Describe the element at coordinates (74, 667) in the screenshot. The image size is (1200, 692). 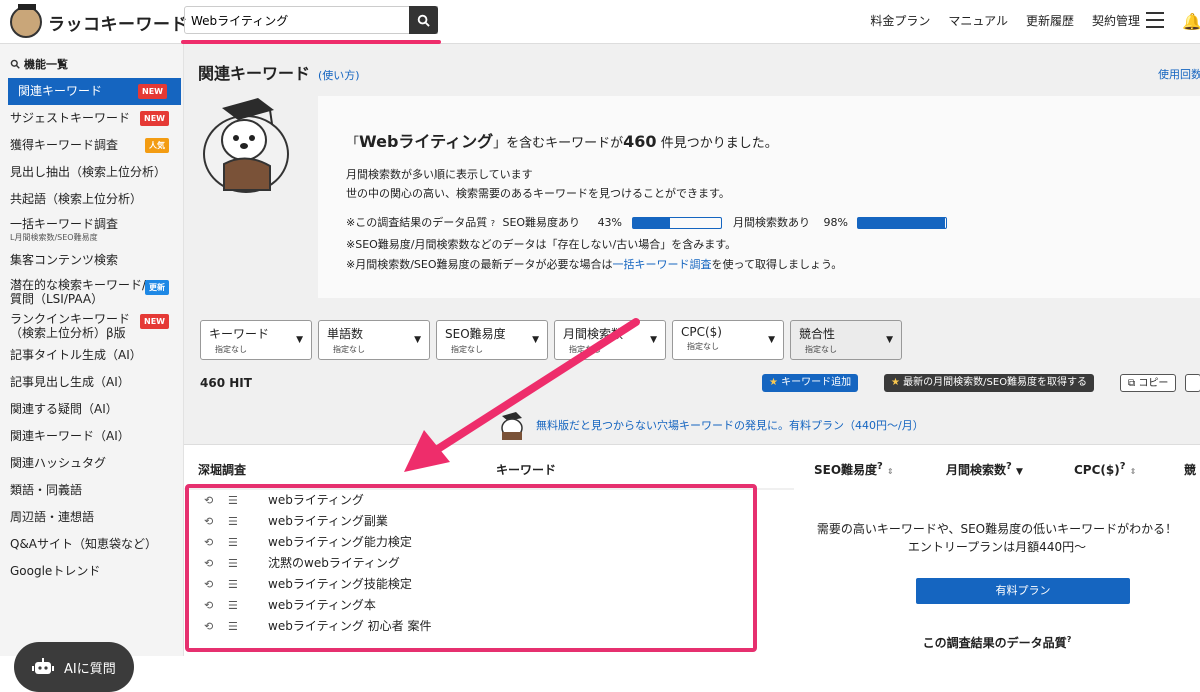
I see `ai-ask-button: AIに質問` at that location.